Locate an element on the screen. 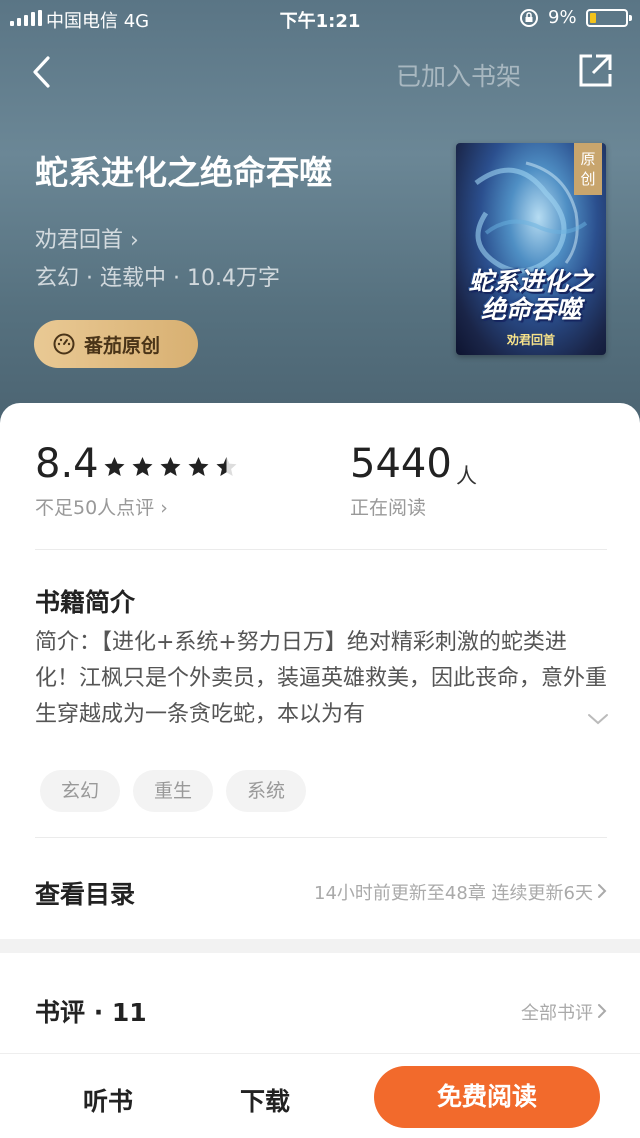 The height and width of the screenshot is (1138, 640). star-rating is located at coordinates (170, 467).